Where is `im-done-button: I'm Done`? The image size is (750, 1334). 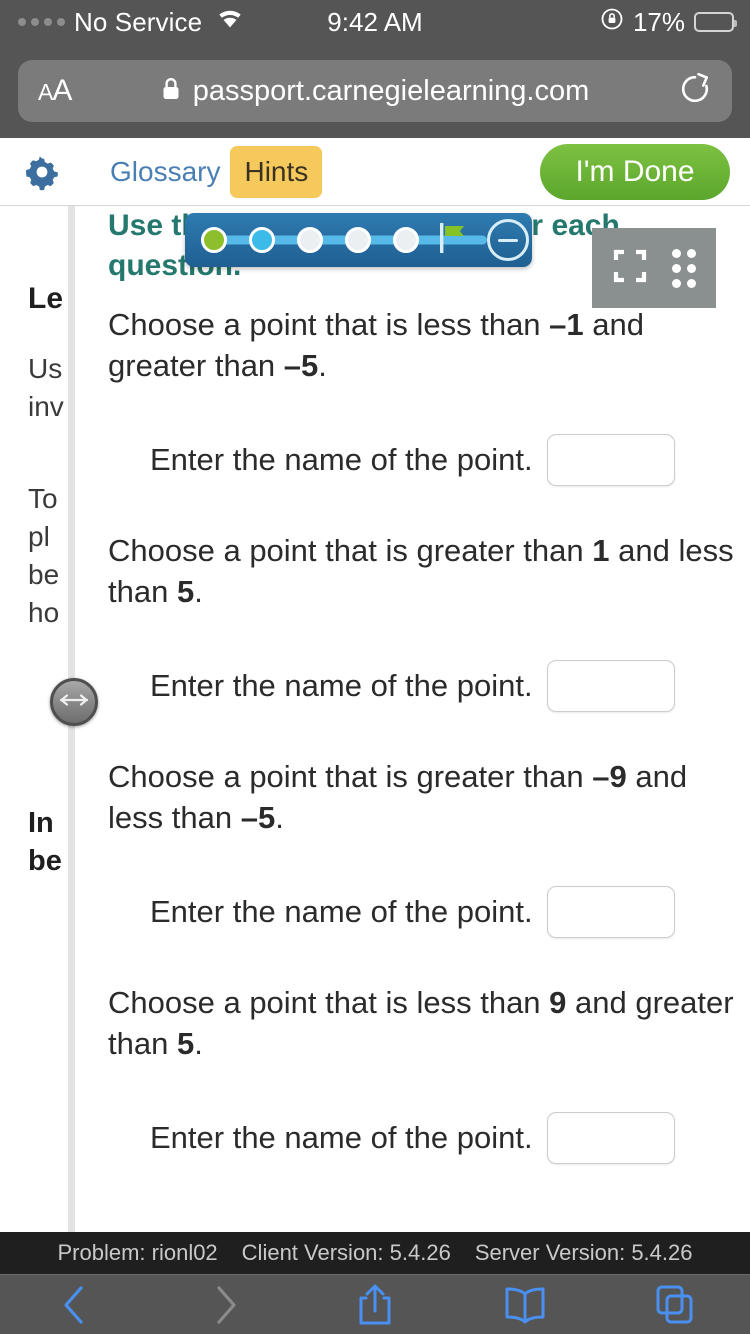
im-done-button: I'm Done is located at coordinates (635, 171).